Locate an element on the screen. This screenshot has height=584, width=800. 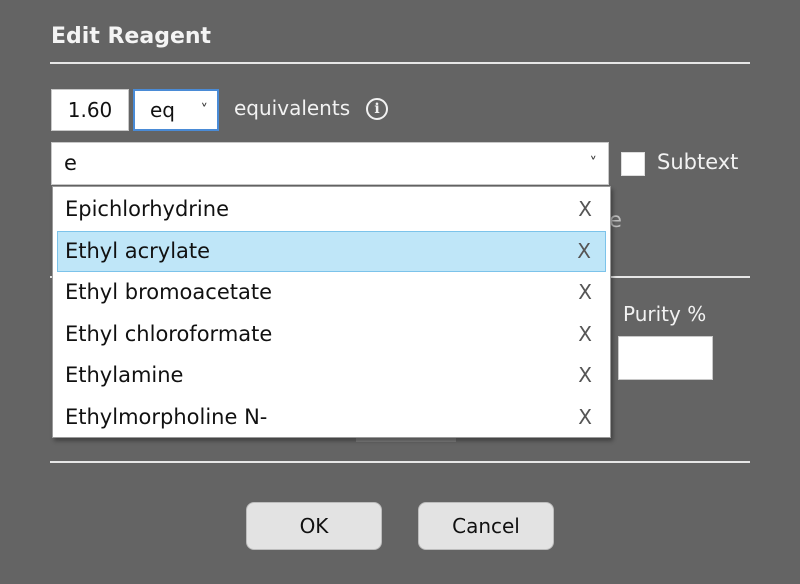
list-item-label: Ethyl acrylate is located at coordinates (138, 250).